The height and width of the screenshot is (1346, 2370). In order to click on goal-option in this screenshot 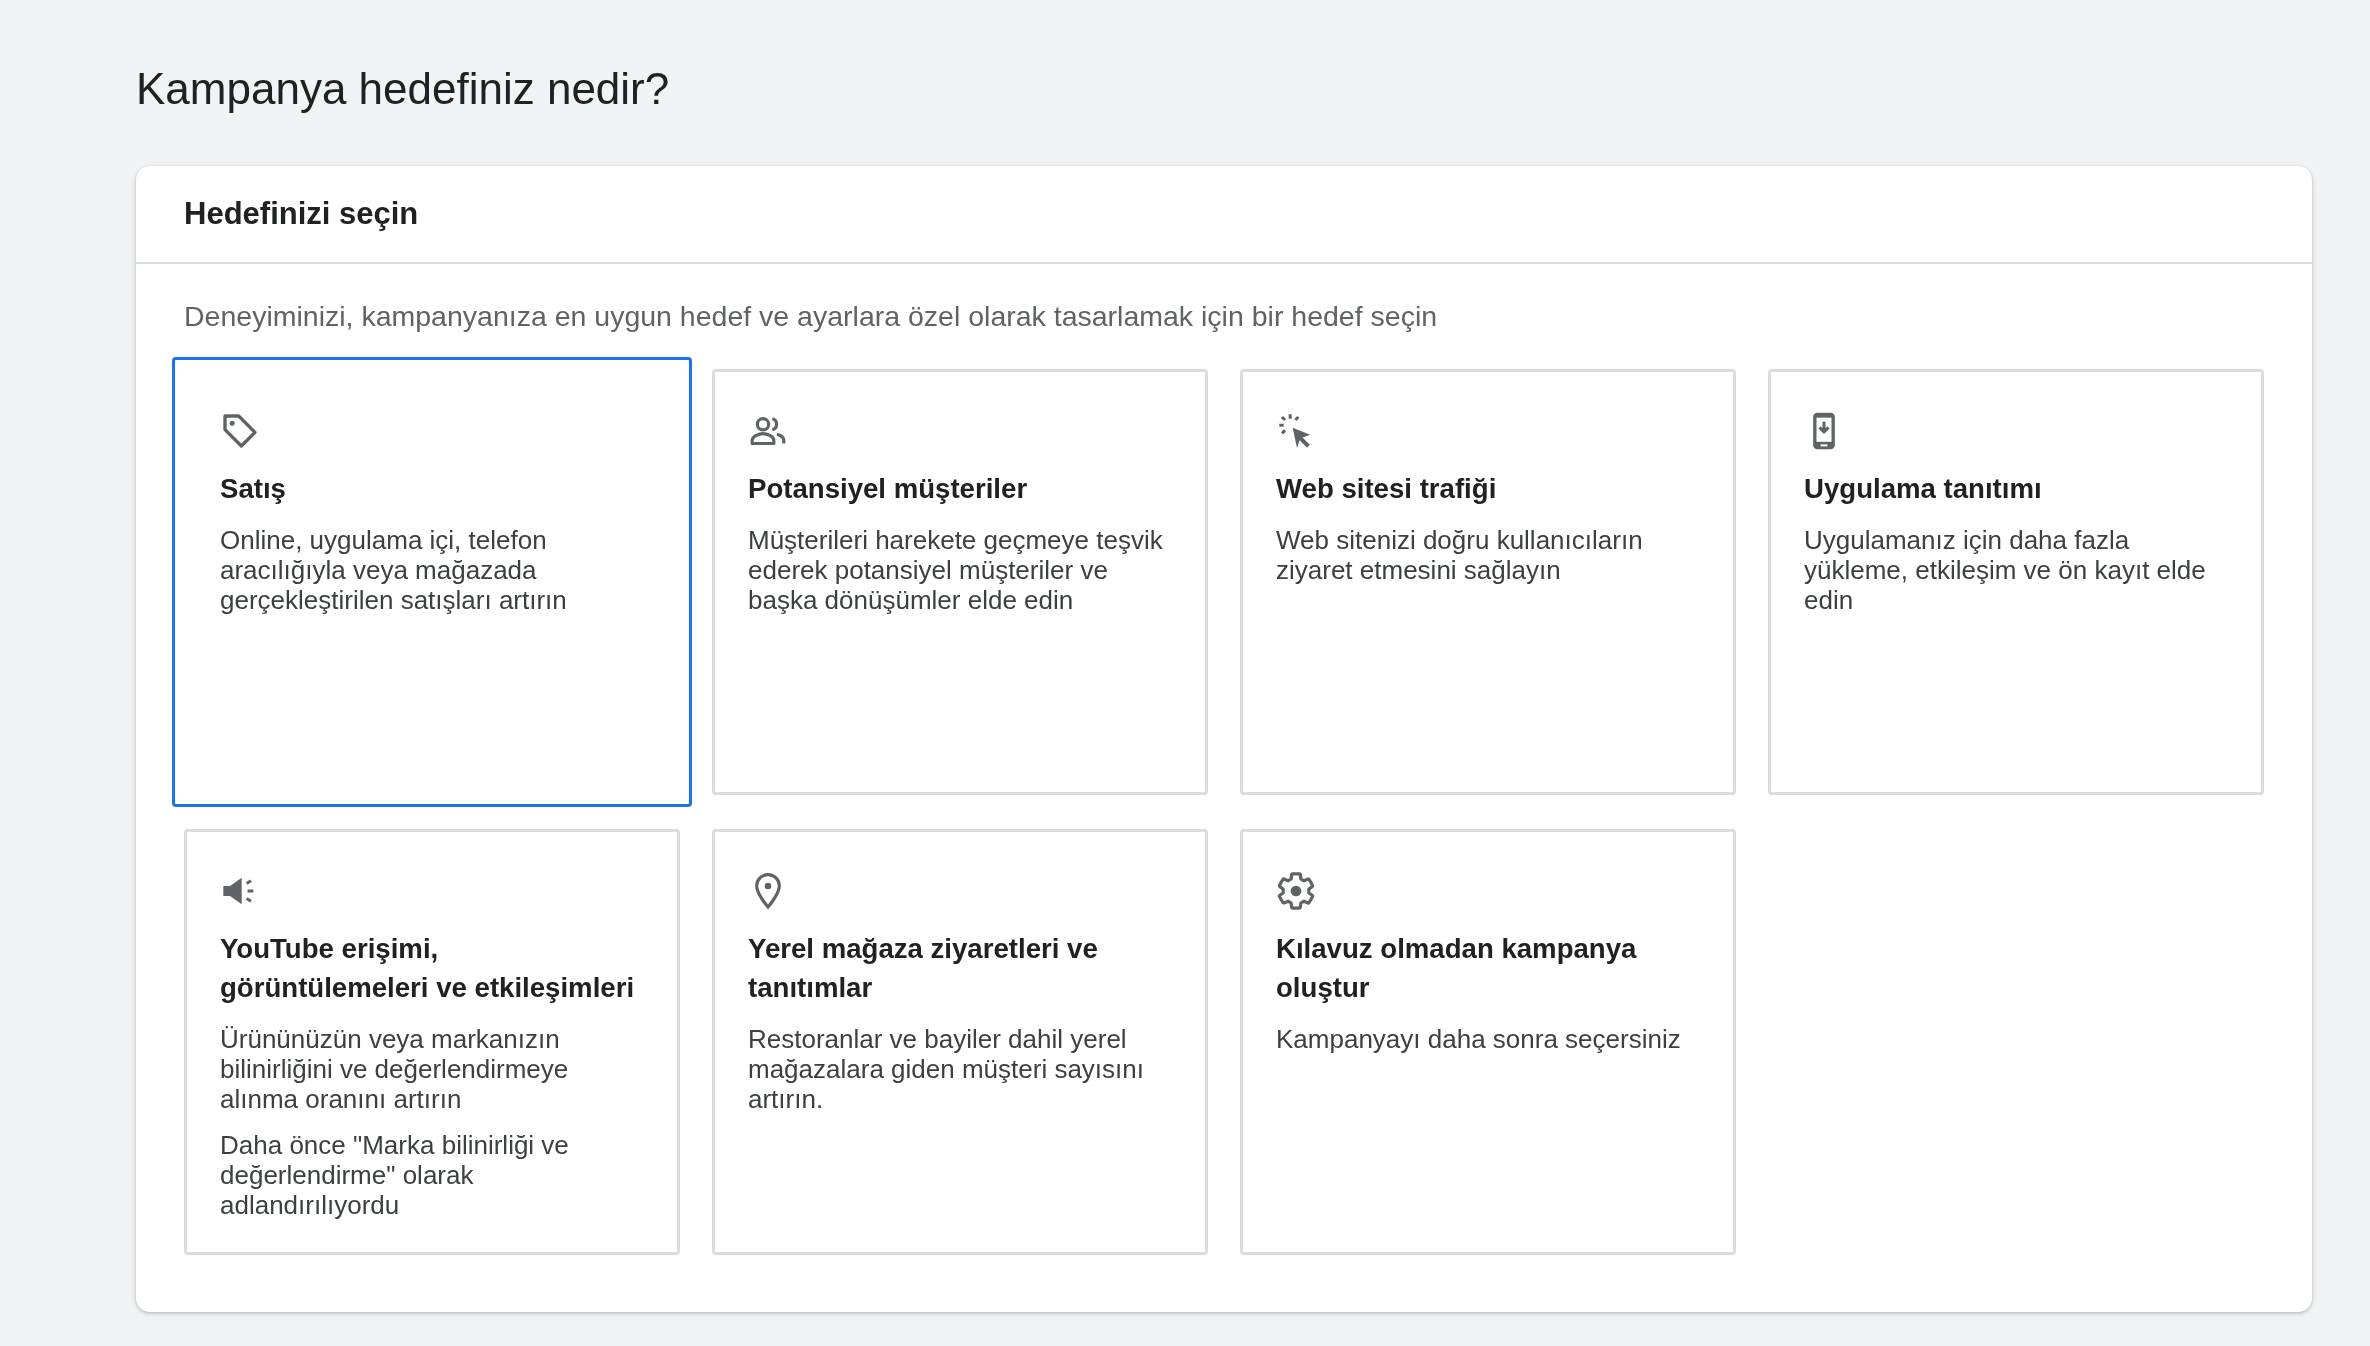, I will do `click(432, 1042)`.